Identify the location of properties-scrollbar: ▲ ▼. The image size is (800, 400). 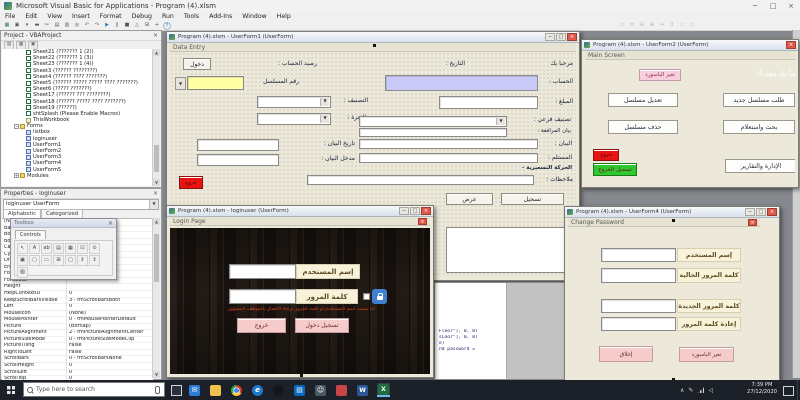
(156, 298).